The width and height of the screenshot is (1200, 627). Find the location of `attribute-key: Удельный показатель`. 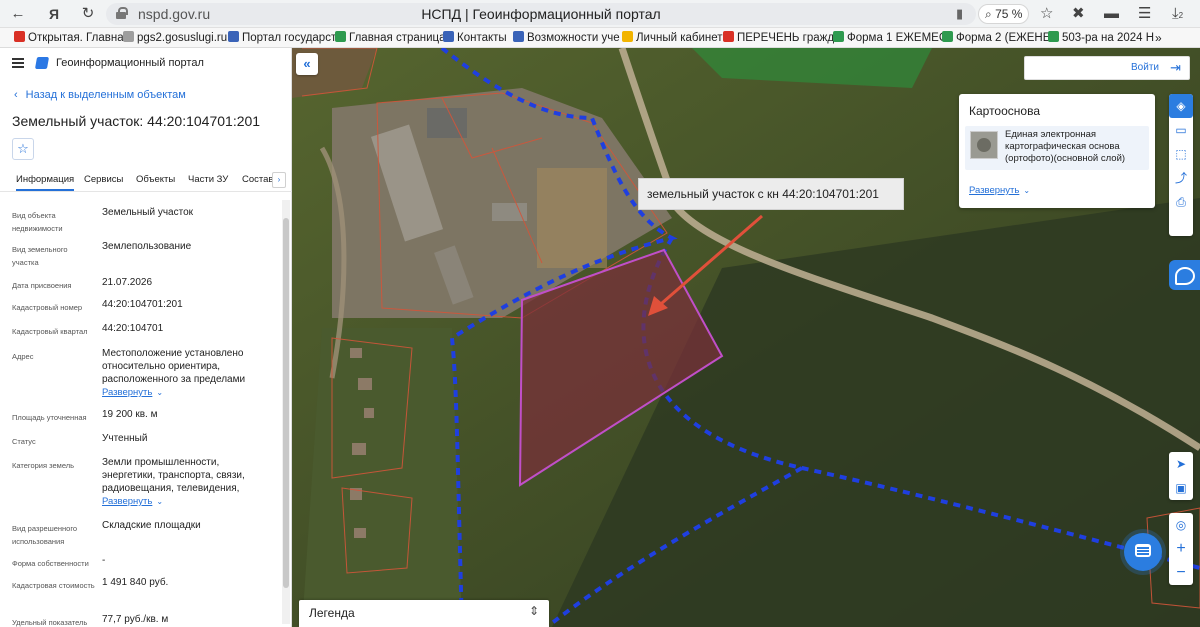

attribute-key: Удельный показатель is located at coordinates (50, 622).